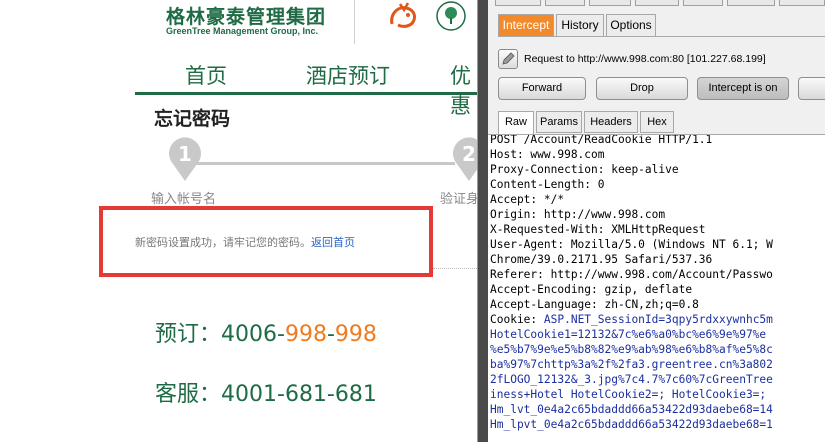 The width and height of the screenshot is (825, 442). Describe the element at coordinates (330, 334) in the screenshot. I see `booking-number-part3: -` at that location.